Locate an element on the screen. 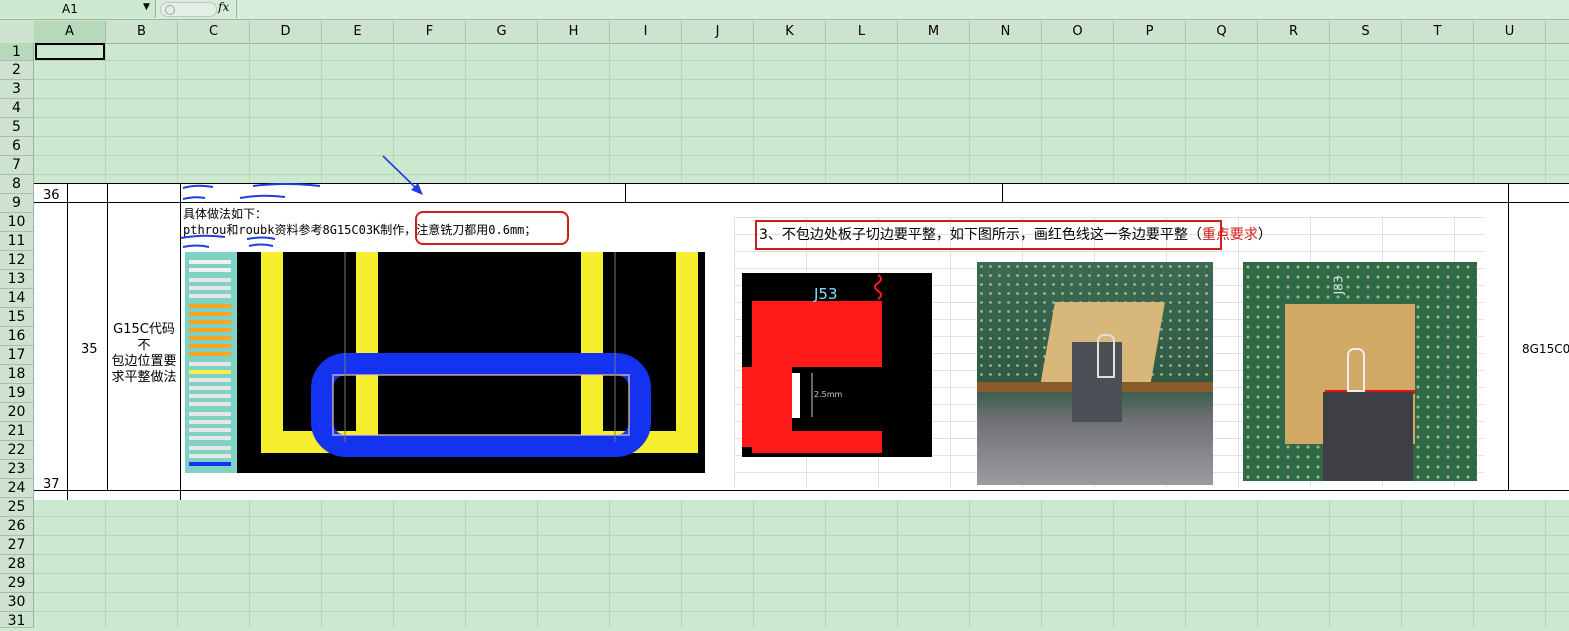 The width and height of the screenshot is (1569, 631). row-header-8: 8 is located at coordinates (17, 184).